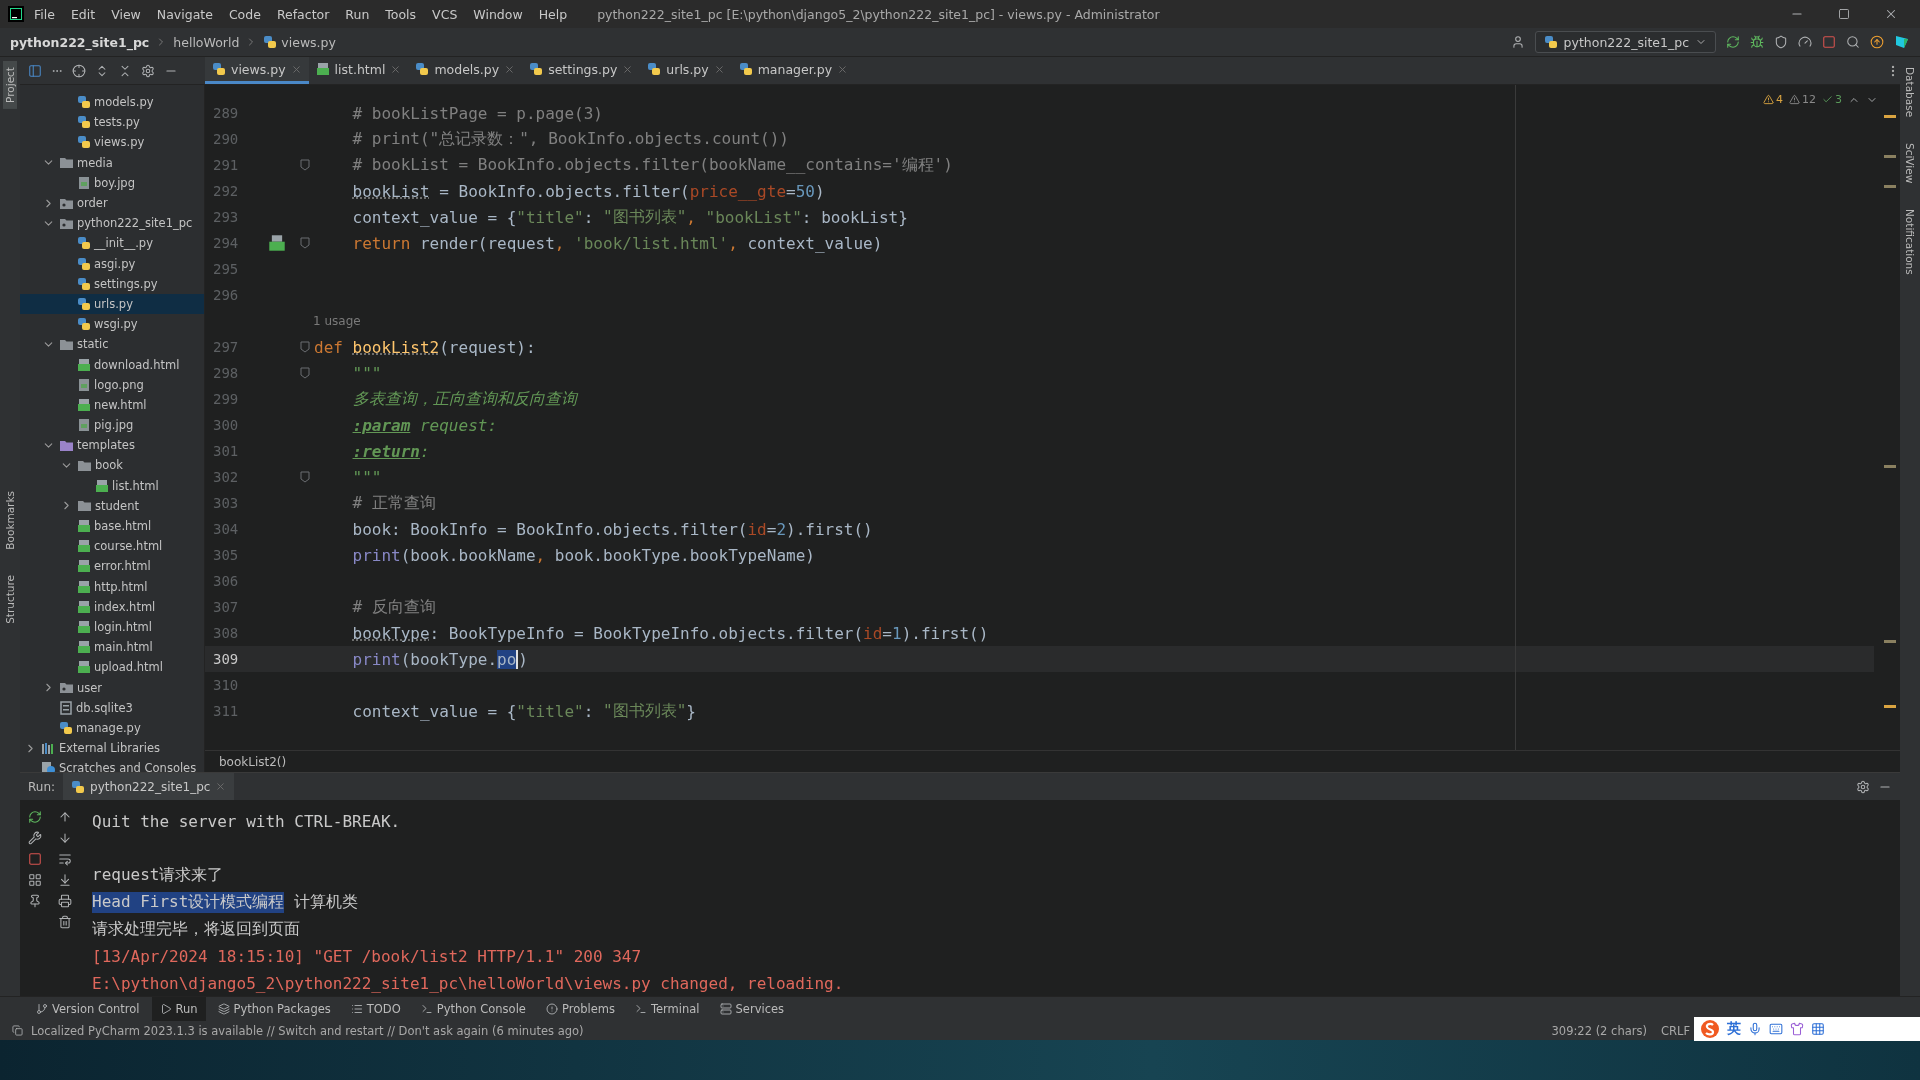 This screenshot has height=1080, width=1920. Describe the element at coordinates (65, 922) in the screenshot. I see `trash-icon` at that location.